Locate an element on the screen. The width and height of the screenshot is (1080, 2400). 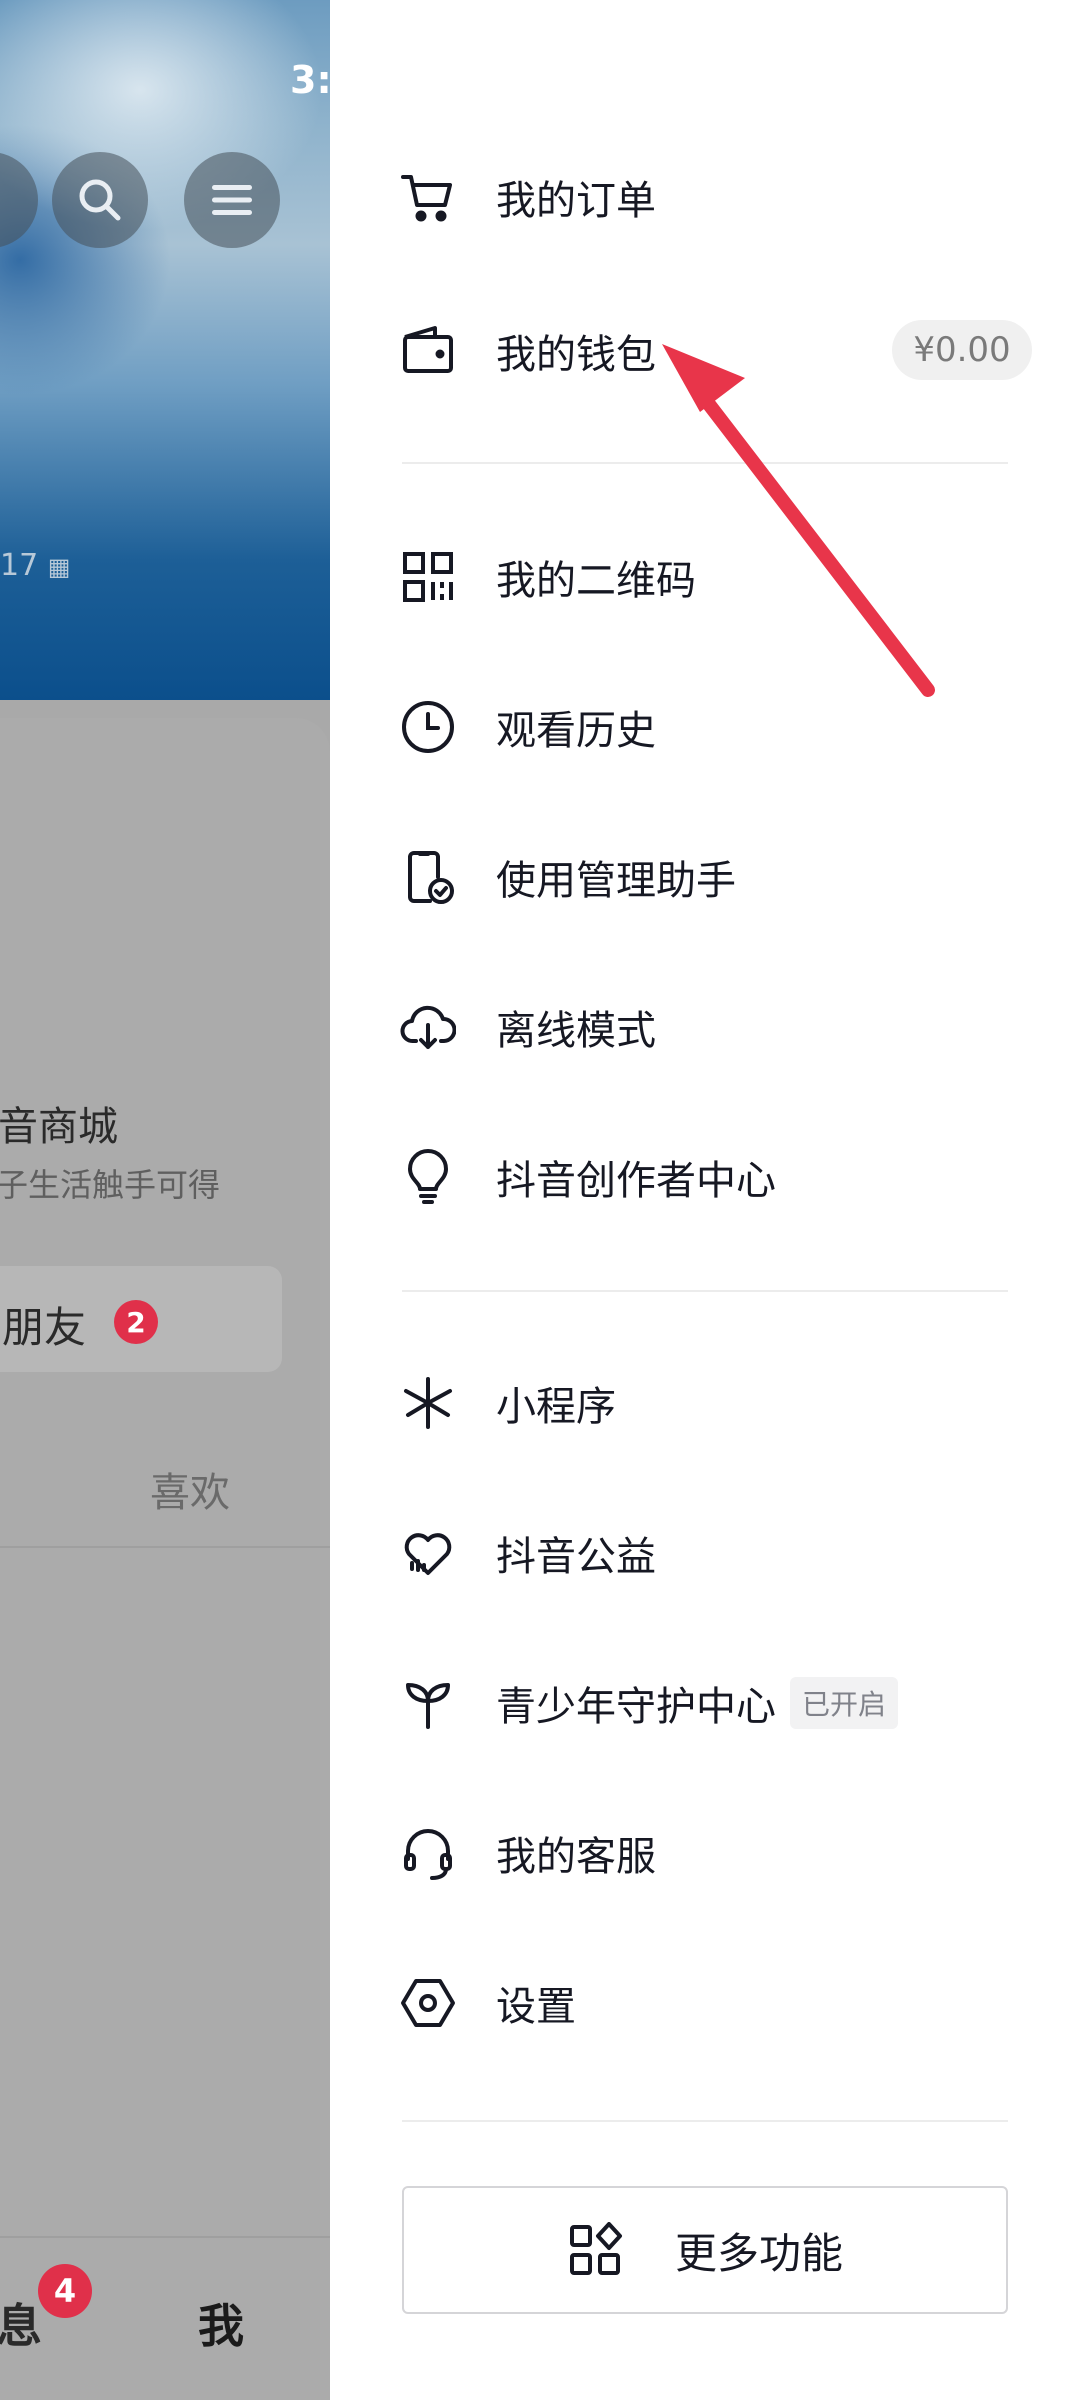
add-friends-label: 加朋友 is located at coordinates (43, 1327).